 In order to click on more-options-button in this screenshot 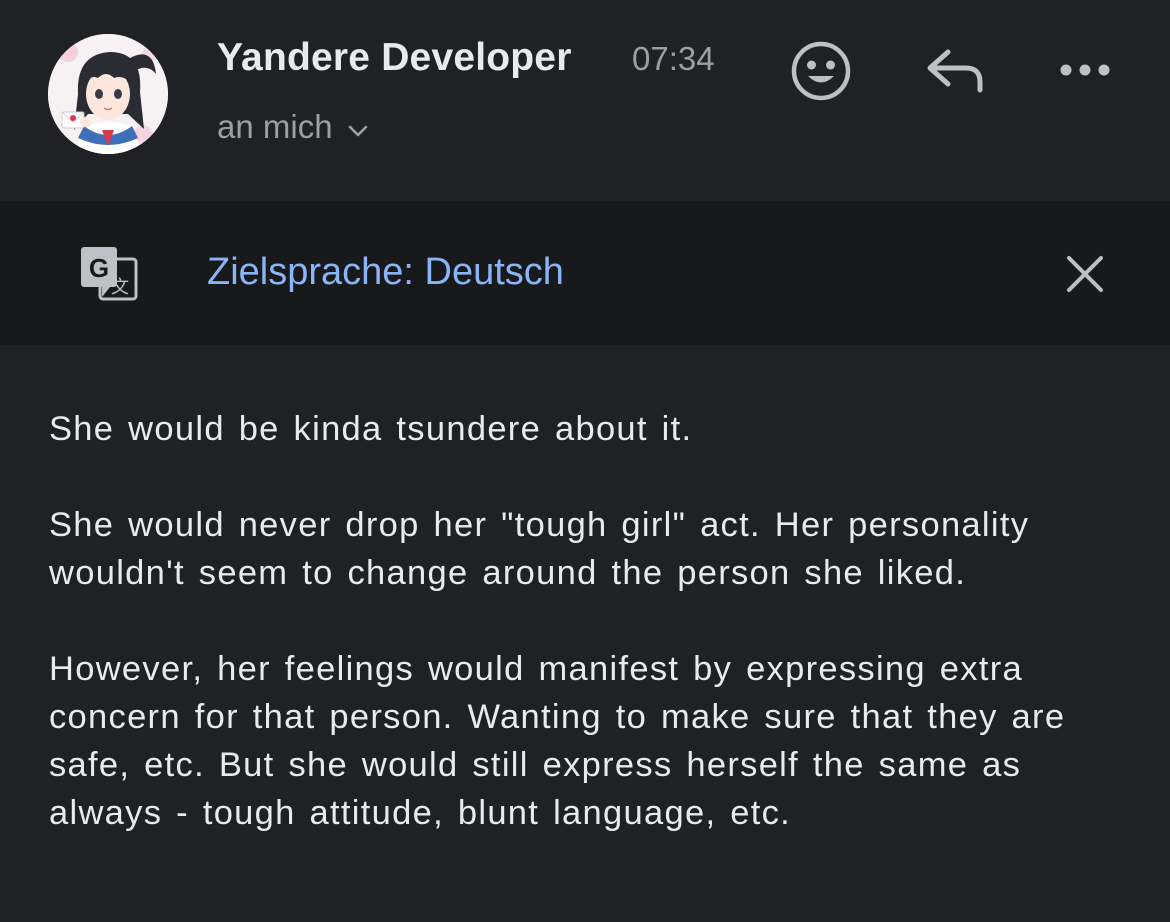, I will do `click(1085, 70)`.